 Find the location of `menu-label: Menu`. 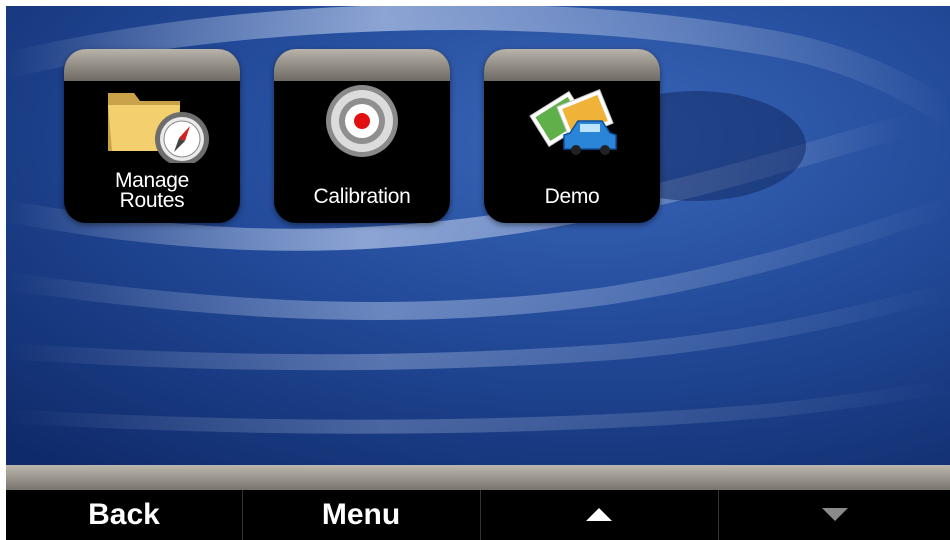

menu-label: Menu is located at coordinates (361, 514).